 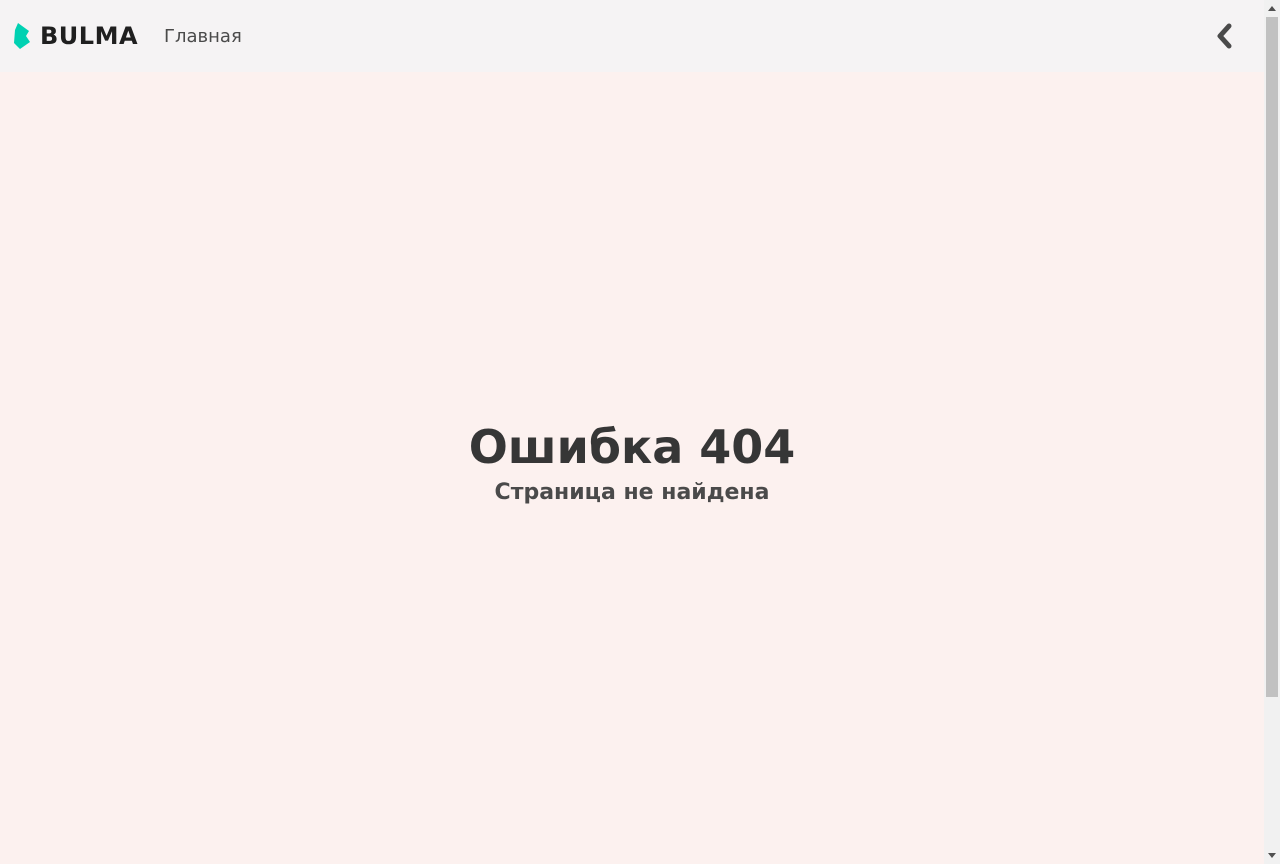 I want to click on page-title: Ошибка 404, so click(x=632, y=446).